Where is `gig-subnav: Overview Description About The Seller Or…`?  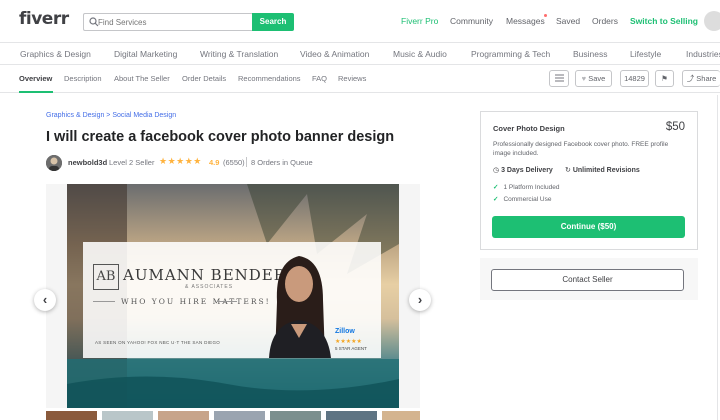 gig-subnav: Overview Description About The Seller Or… is located at coordinates (360, 79).